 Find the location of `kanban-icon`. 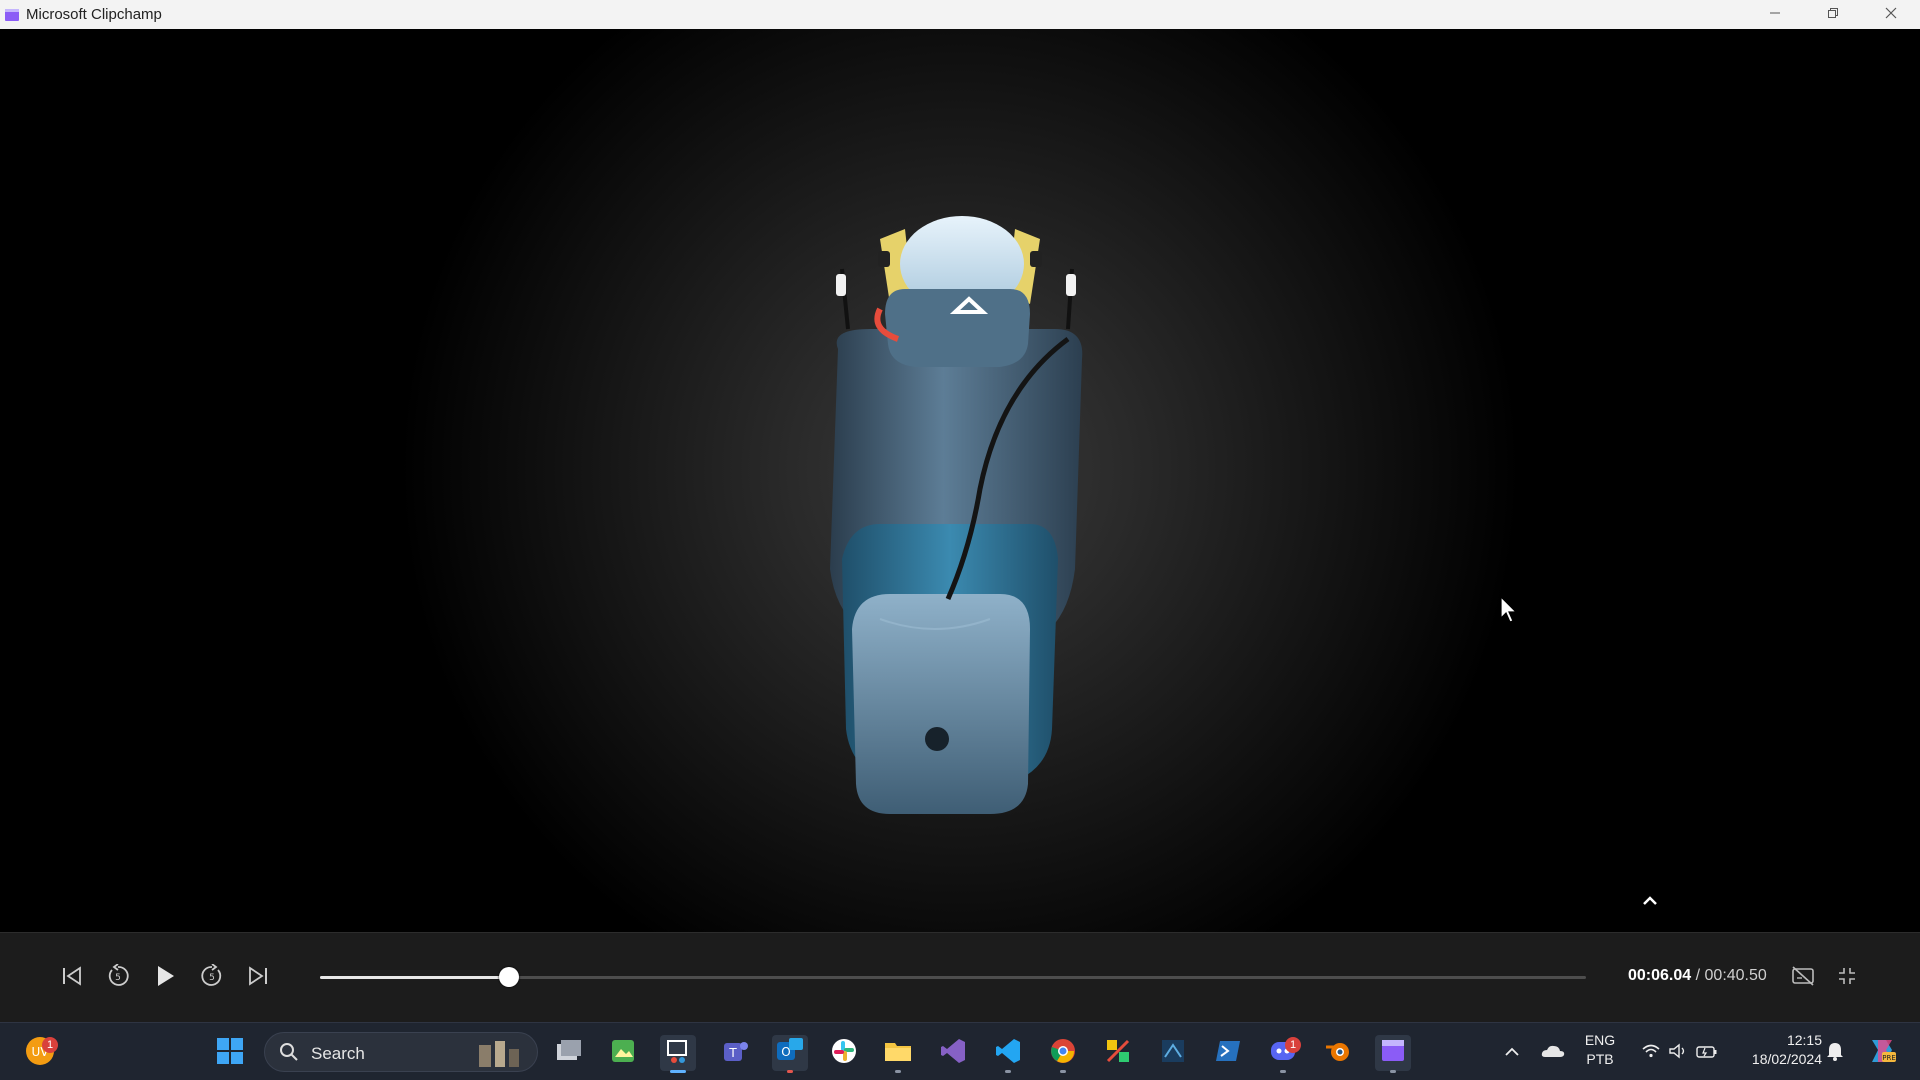

kanban-icon is located at coordinates (1118, 1053).